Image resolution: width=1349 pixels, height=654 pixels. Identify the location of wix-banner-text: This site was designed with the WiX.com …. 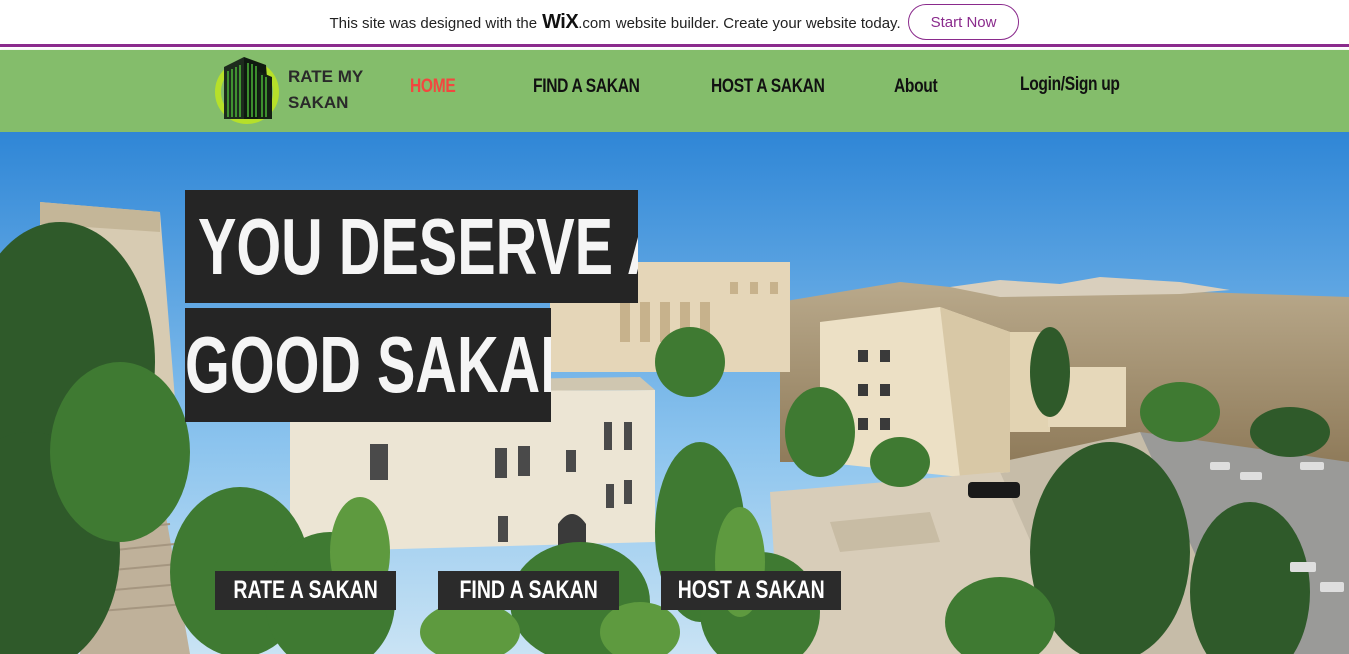
(615, 22).